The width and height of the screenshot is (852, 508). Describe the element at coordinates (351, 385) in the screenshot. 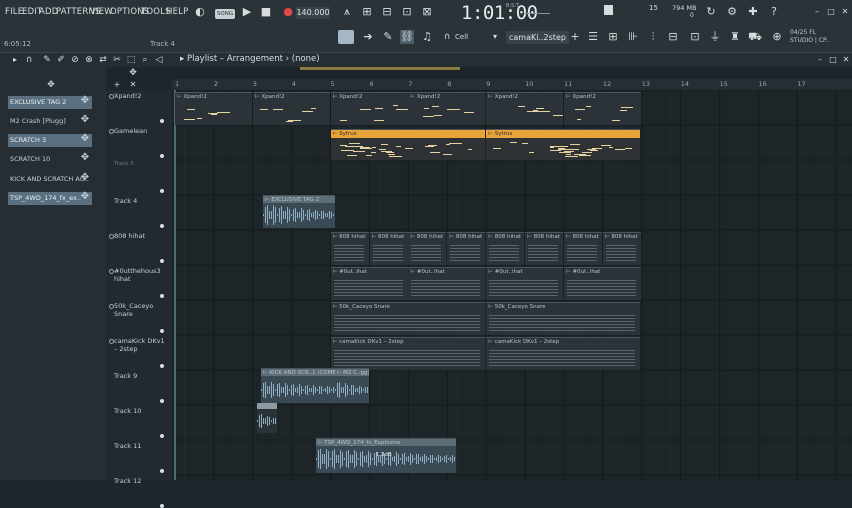

I see `m2-crash-clip: ⊢ M2 C..gg]` at that location.